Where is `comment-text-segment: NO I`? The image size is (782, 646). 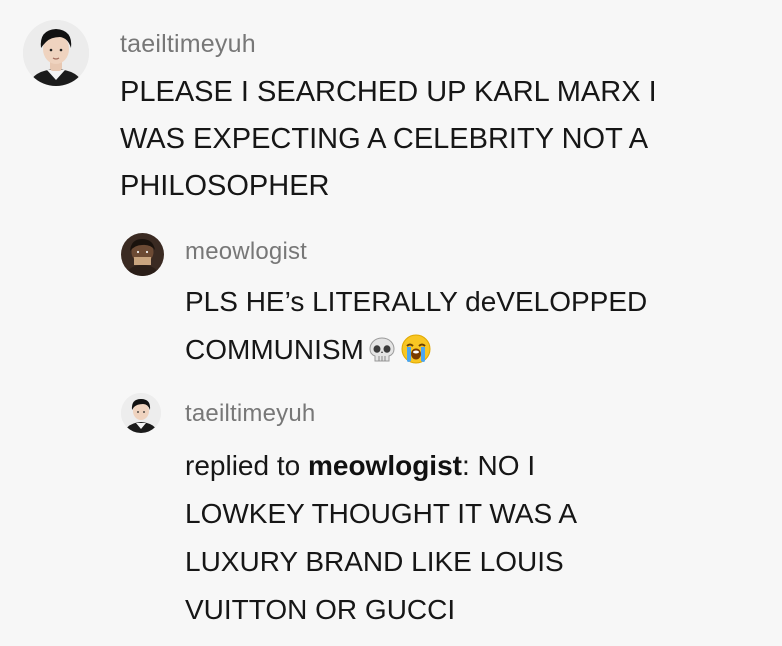
comment-text-segment: NO I is located at coordinates (502, 465).